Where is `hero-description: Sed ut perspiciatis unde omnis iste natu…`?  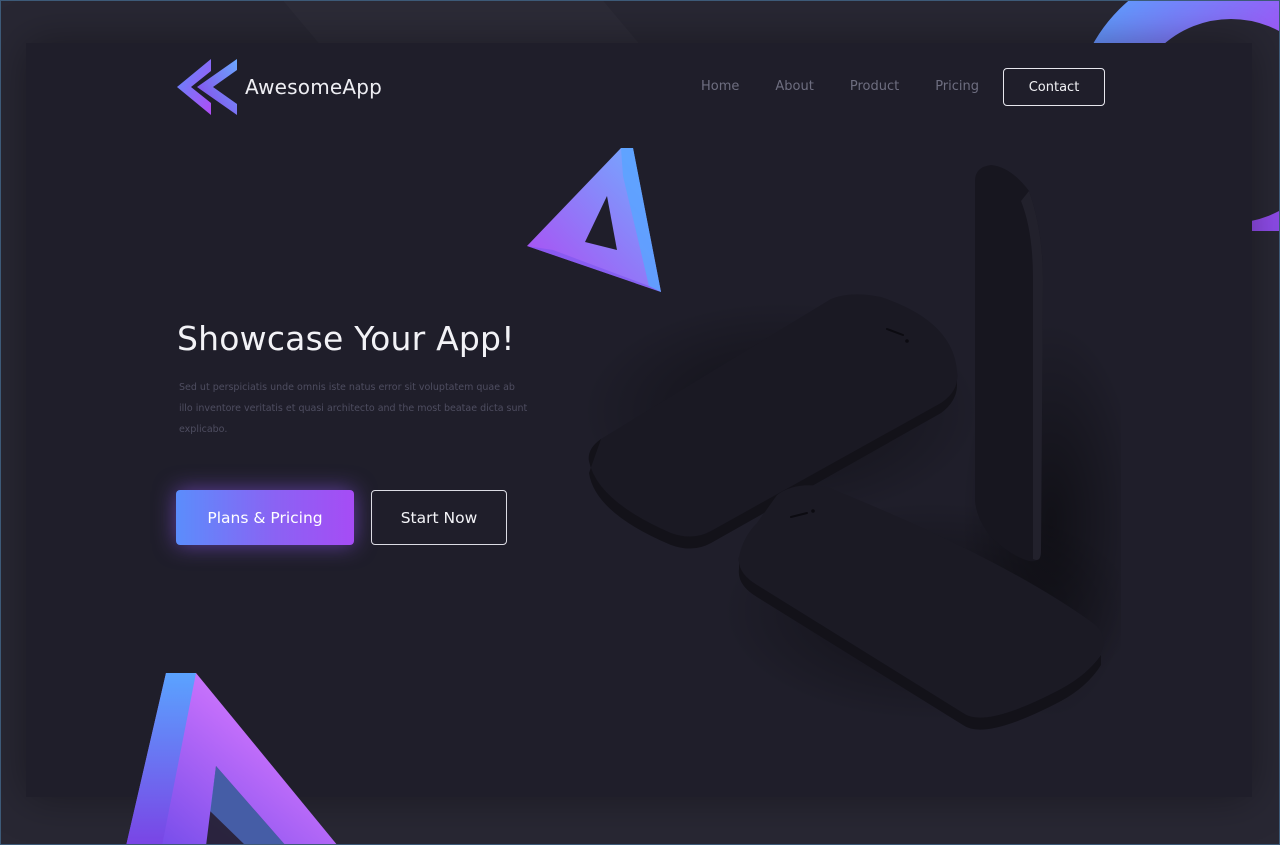
hero-description: Sed ut perspiciatis unde omnis iste natu… is located at coordinates (353, 408).